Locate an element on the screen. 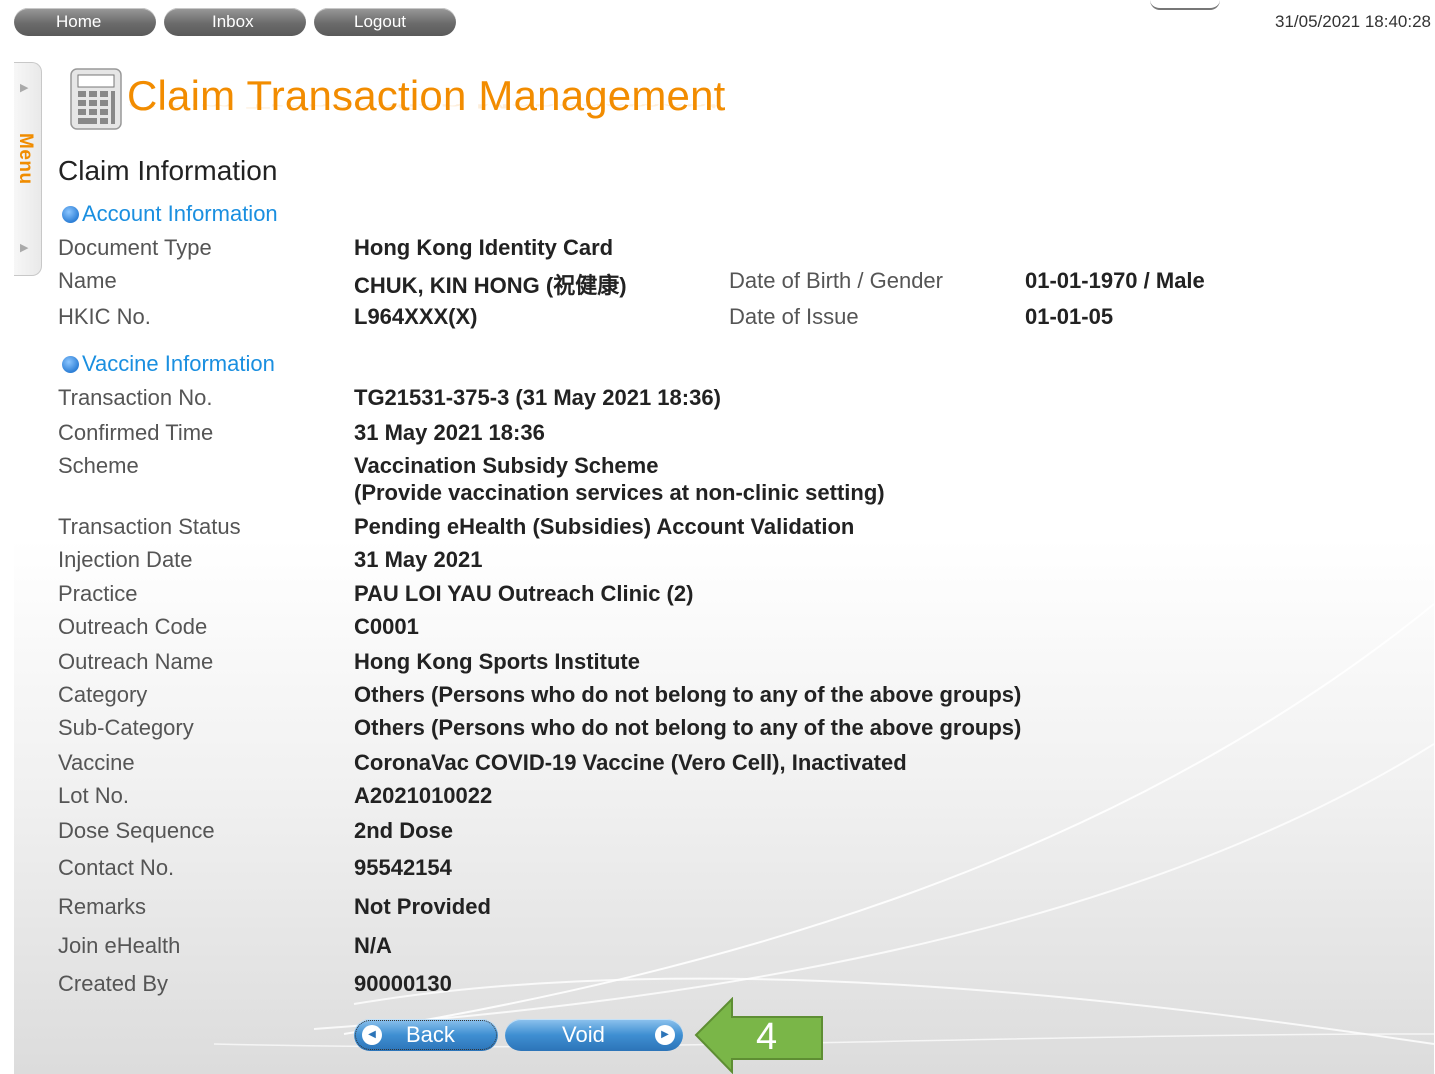  name-value: CHUK, KIN HONG (祝健康) is located at coordinates (490, 285).